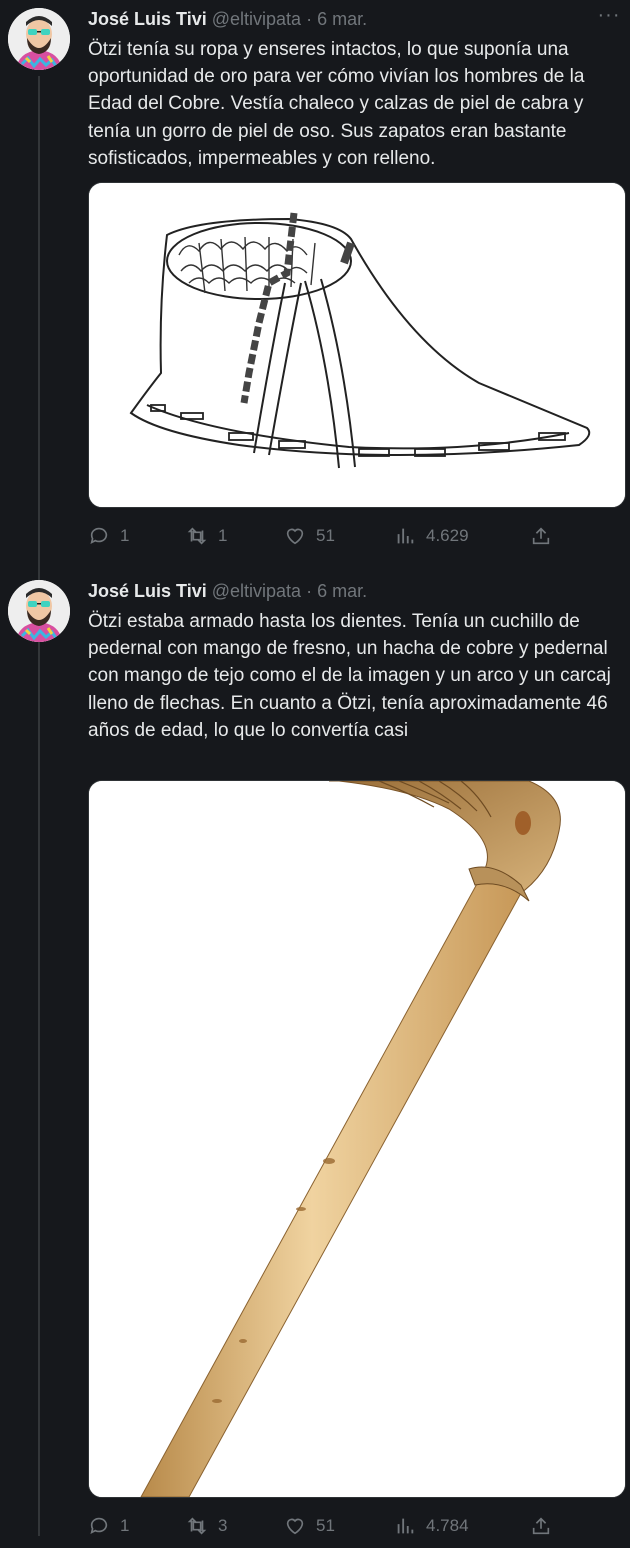 The height and width of the screenshot is (1548, 630). What do you see at coordinates (447, 535) in the screenshot?
I see `views-count: 4.629` at bounding box center [447, 535].